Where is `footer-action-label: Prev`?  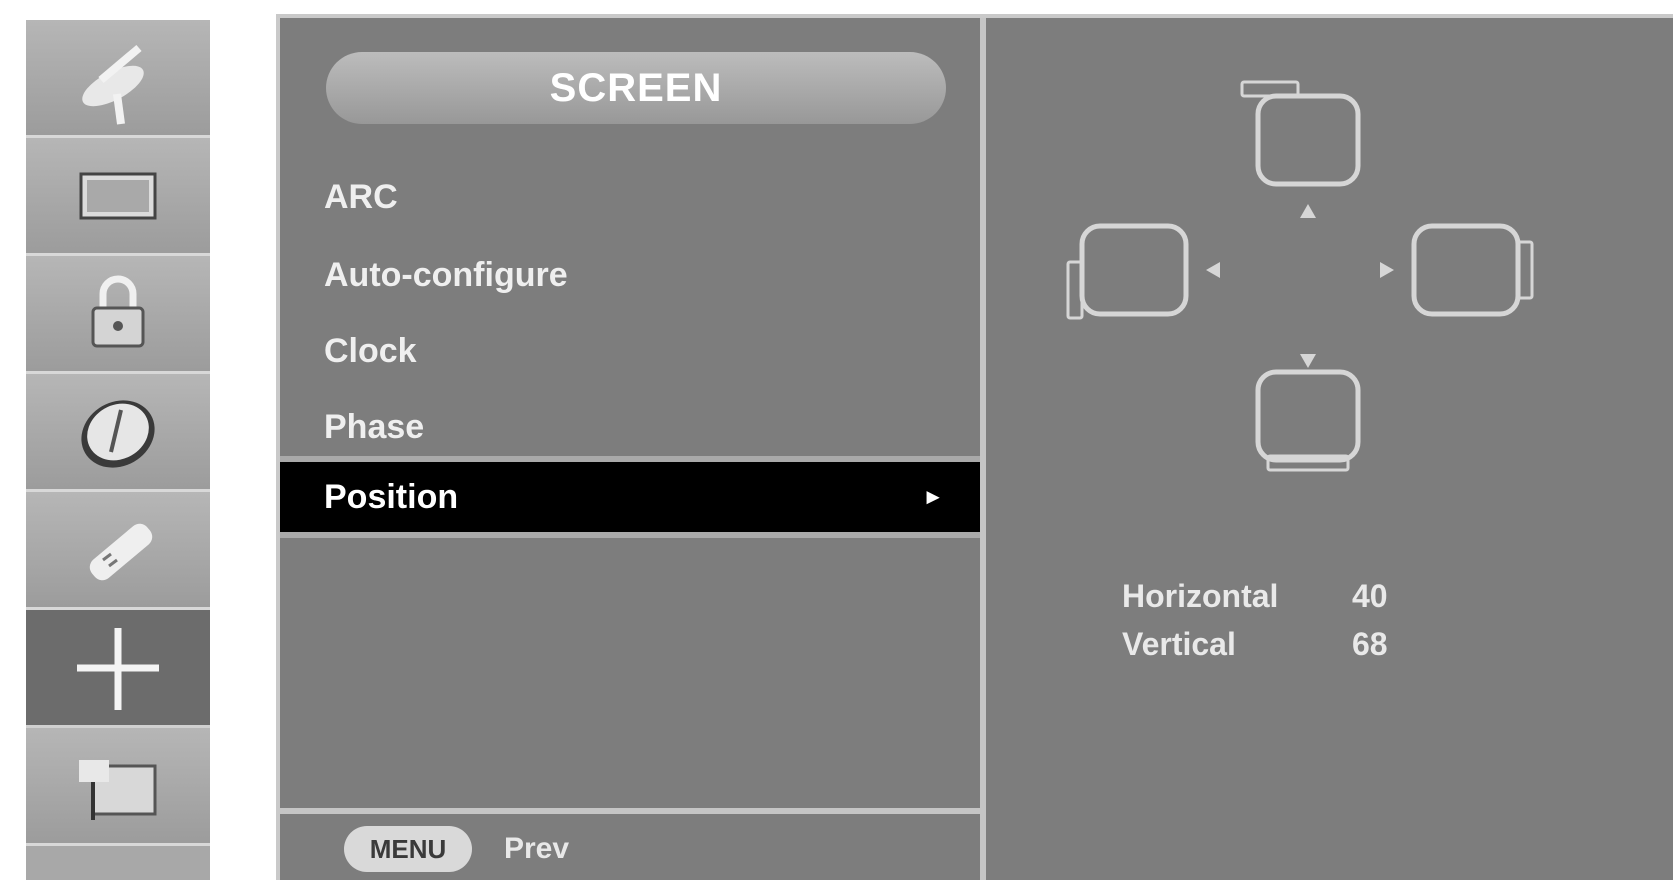 footer-action-label: Prev is located at coordinates (537, 848).